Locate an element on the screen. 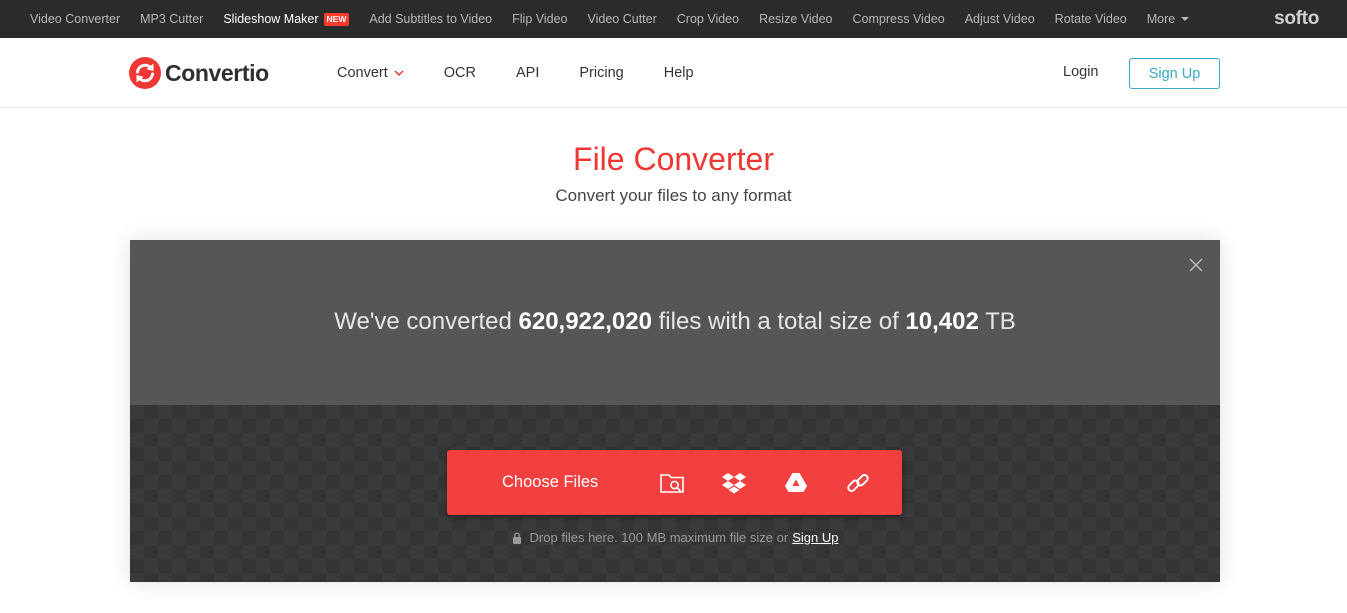 This screenshot has height=613, width=1347. topbar-link-video-cutter: Video Cutter is located at coordinates (622, 19).